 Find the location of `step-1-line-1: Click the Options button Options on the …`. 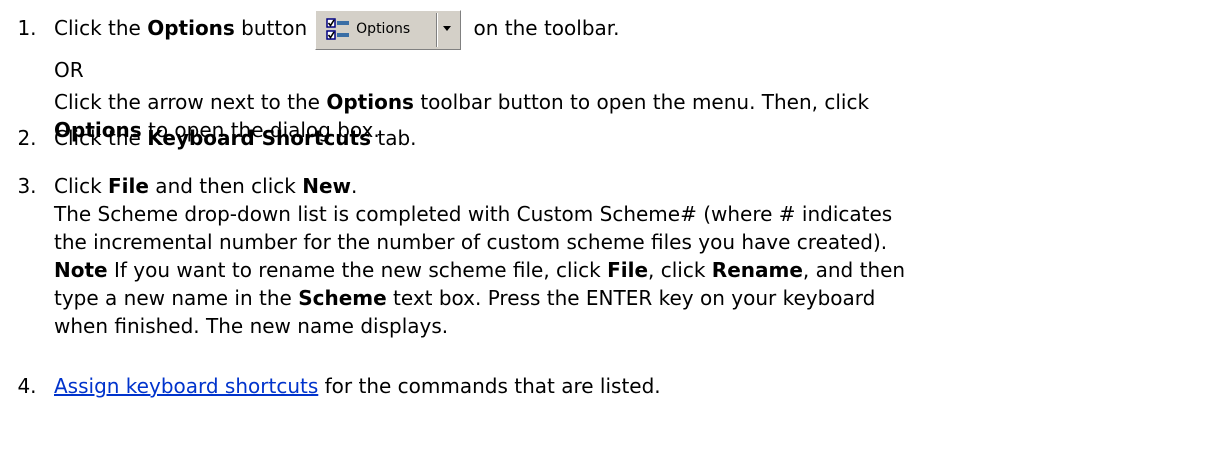

step-1-line-1: Click the Options button Options on the … is located at coordinates (631, 28).